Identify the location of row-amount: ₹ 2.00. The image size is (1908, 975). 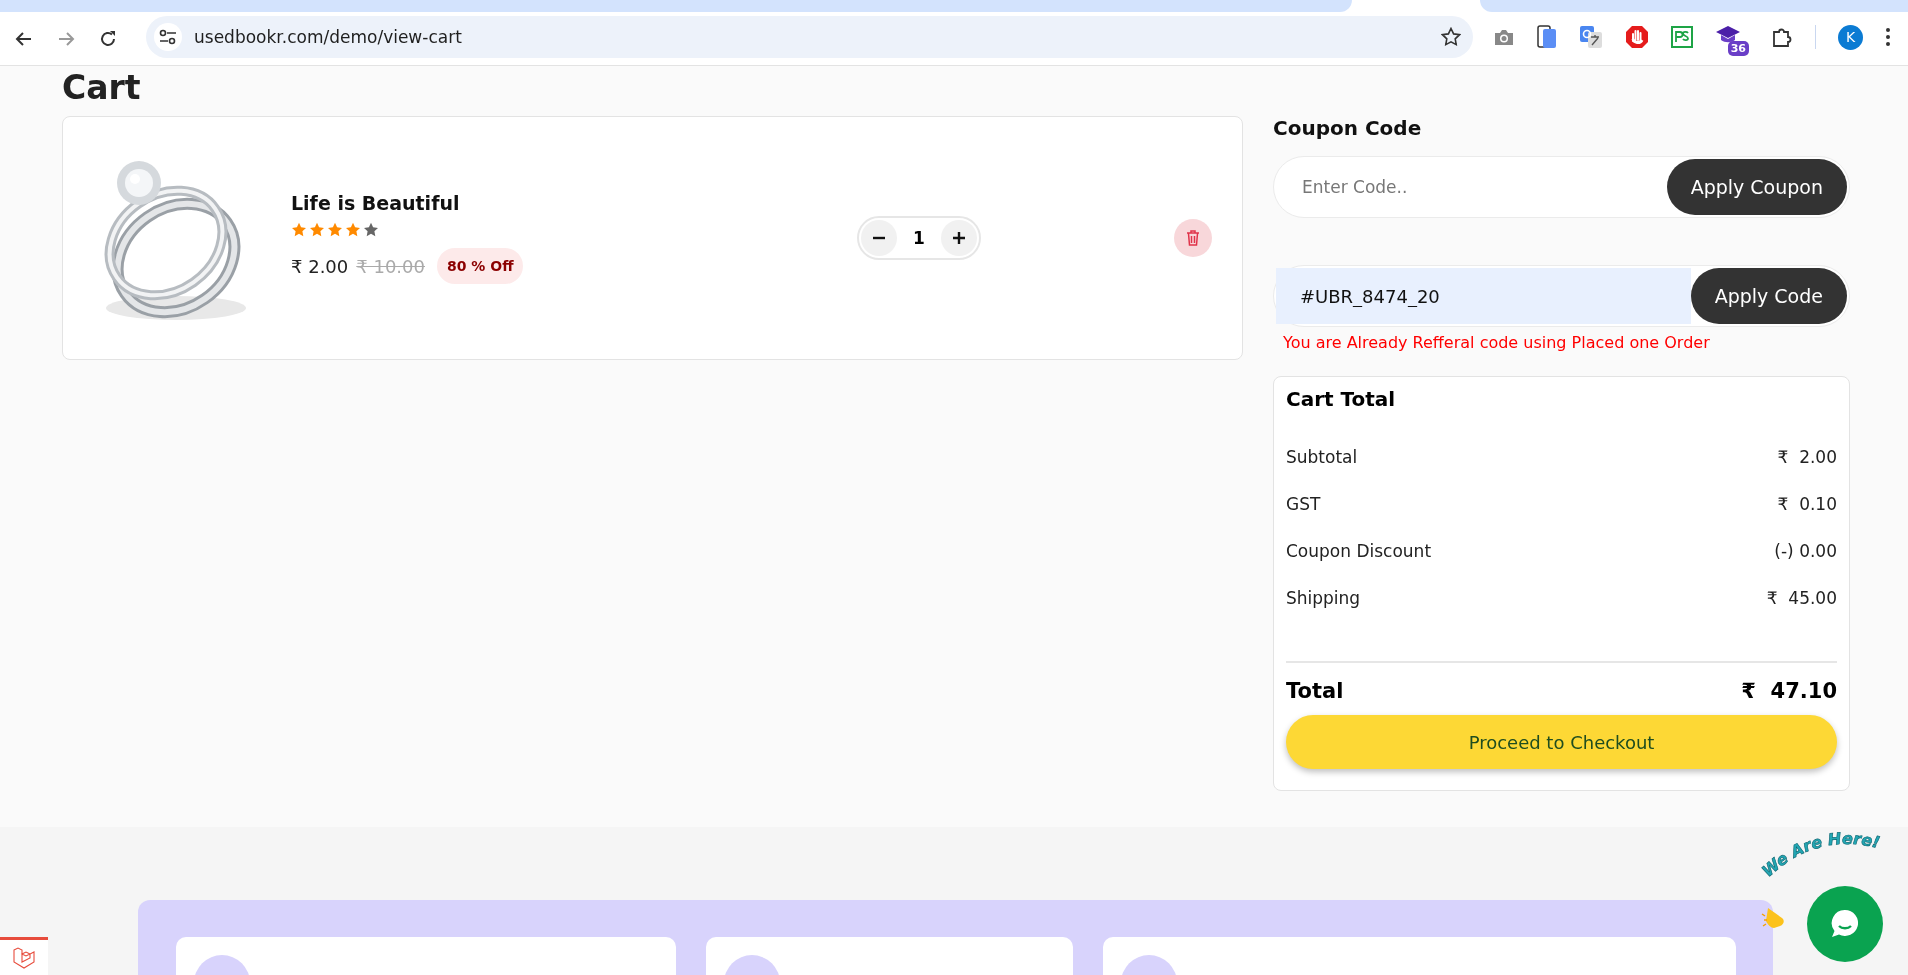
(1807, 457).